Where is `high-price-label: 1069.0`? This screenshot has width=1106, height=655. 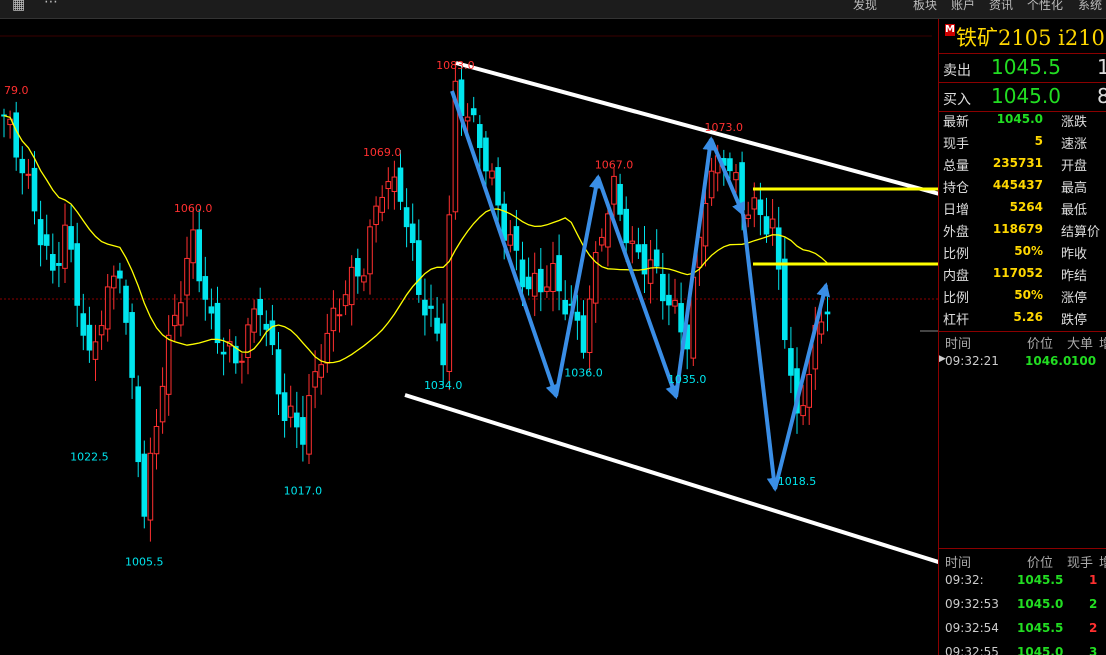 high-price-label: 1069.0 is located at coordinates (382, 152).